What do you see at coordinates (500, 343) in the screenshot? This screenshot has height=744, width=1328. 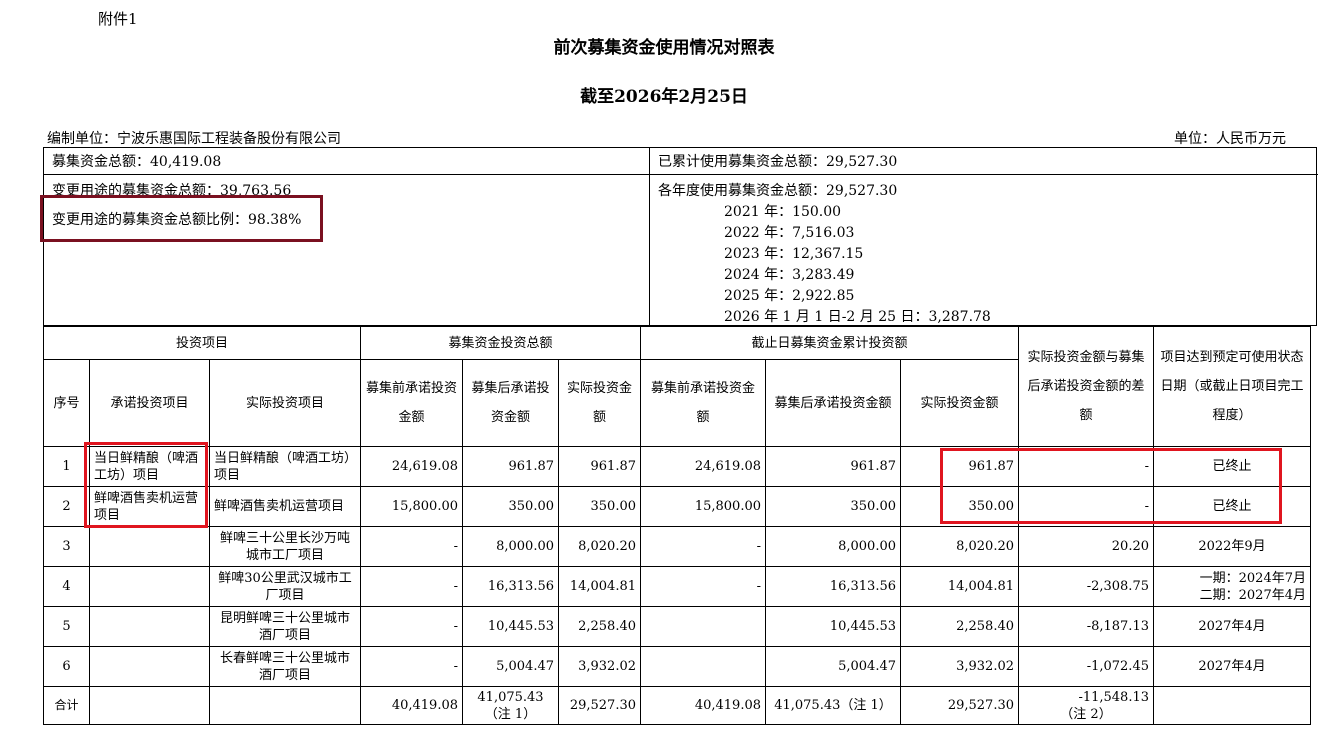 I see `header-total-investment: 募集资金投资总额` at bounding box center [500, 343].